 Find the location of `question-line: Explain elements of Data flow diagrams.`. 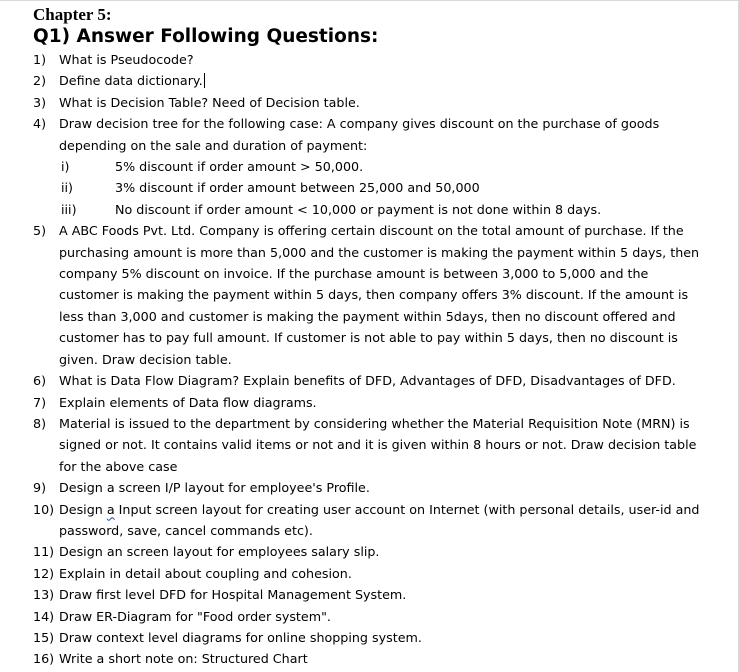

question-line: Explain elements of Data flow diagrams. is located at coordinates (188, 402).